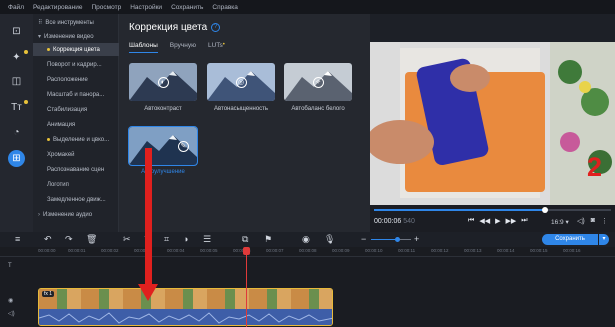  What do you see at coordinates (18, 107) in the screenshot?
I see `titles-icon: Tт` at bounding box center [18, 107].